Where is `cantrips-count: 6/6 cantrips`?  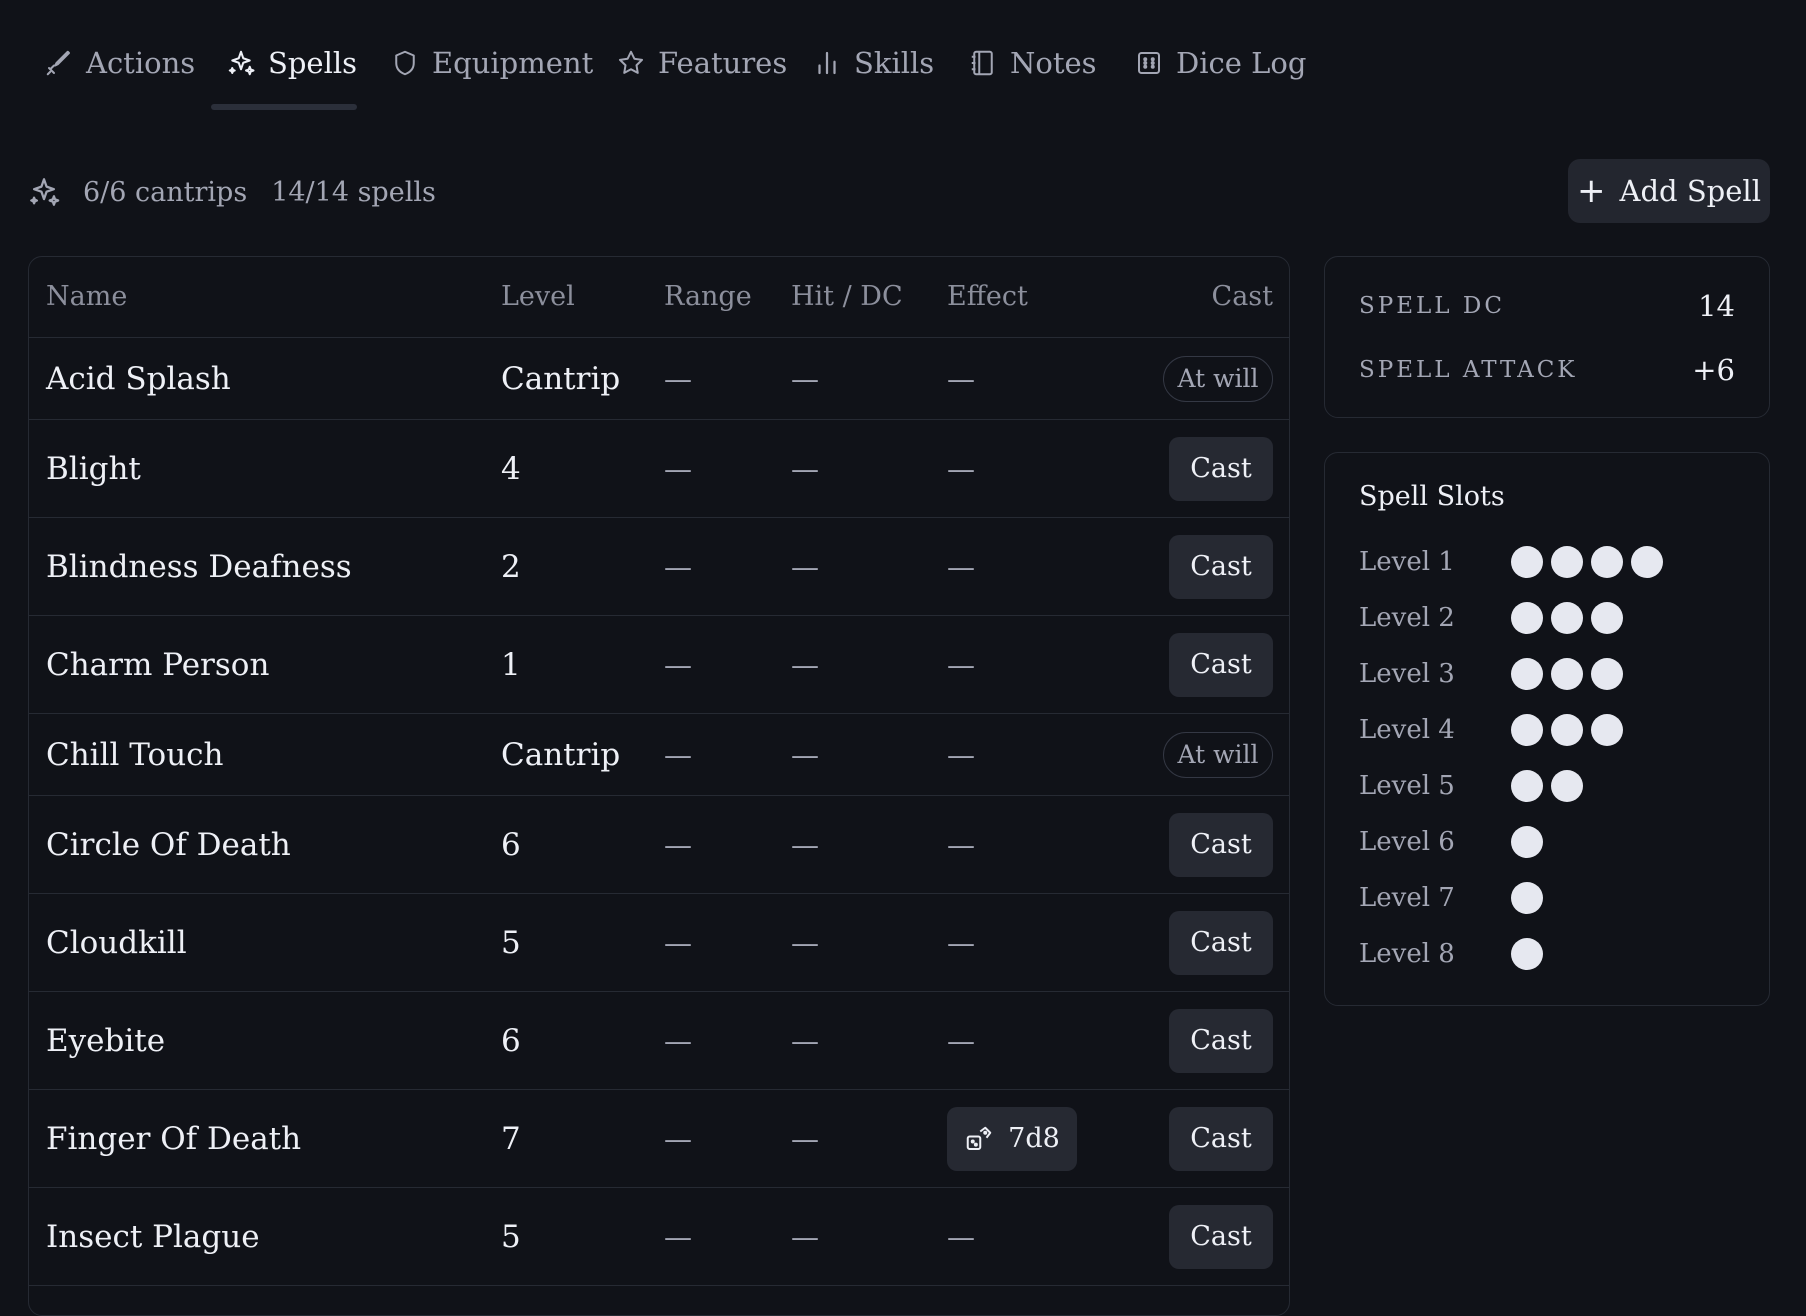 cantrips-count: 6/6 cantrips is located at coordinates (165, 192).